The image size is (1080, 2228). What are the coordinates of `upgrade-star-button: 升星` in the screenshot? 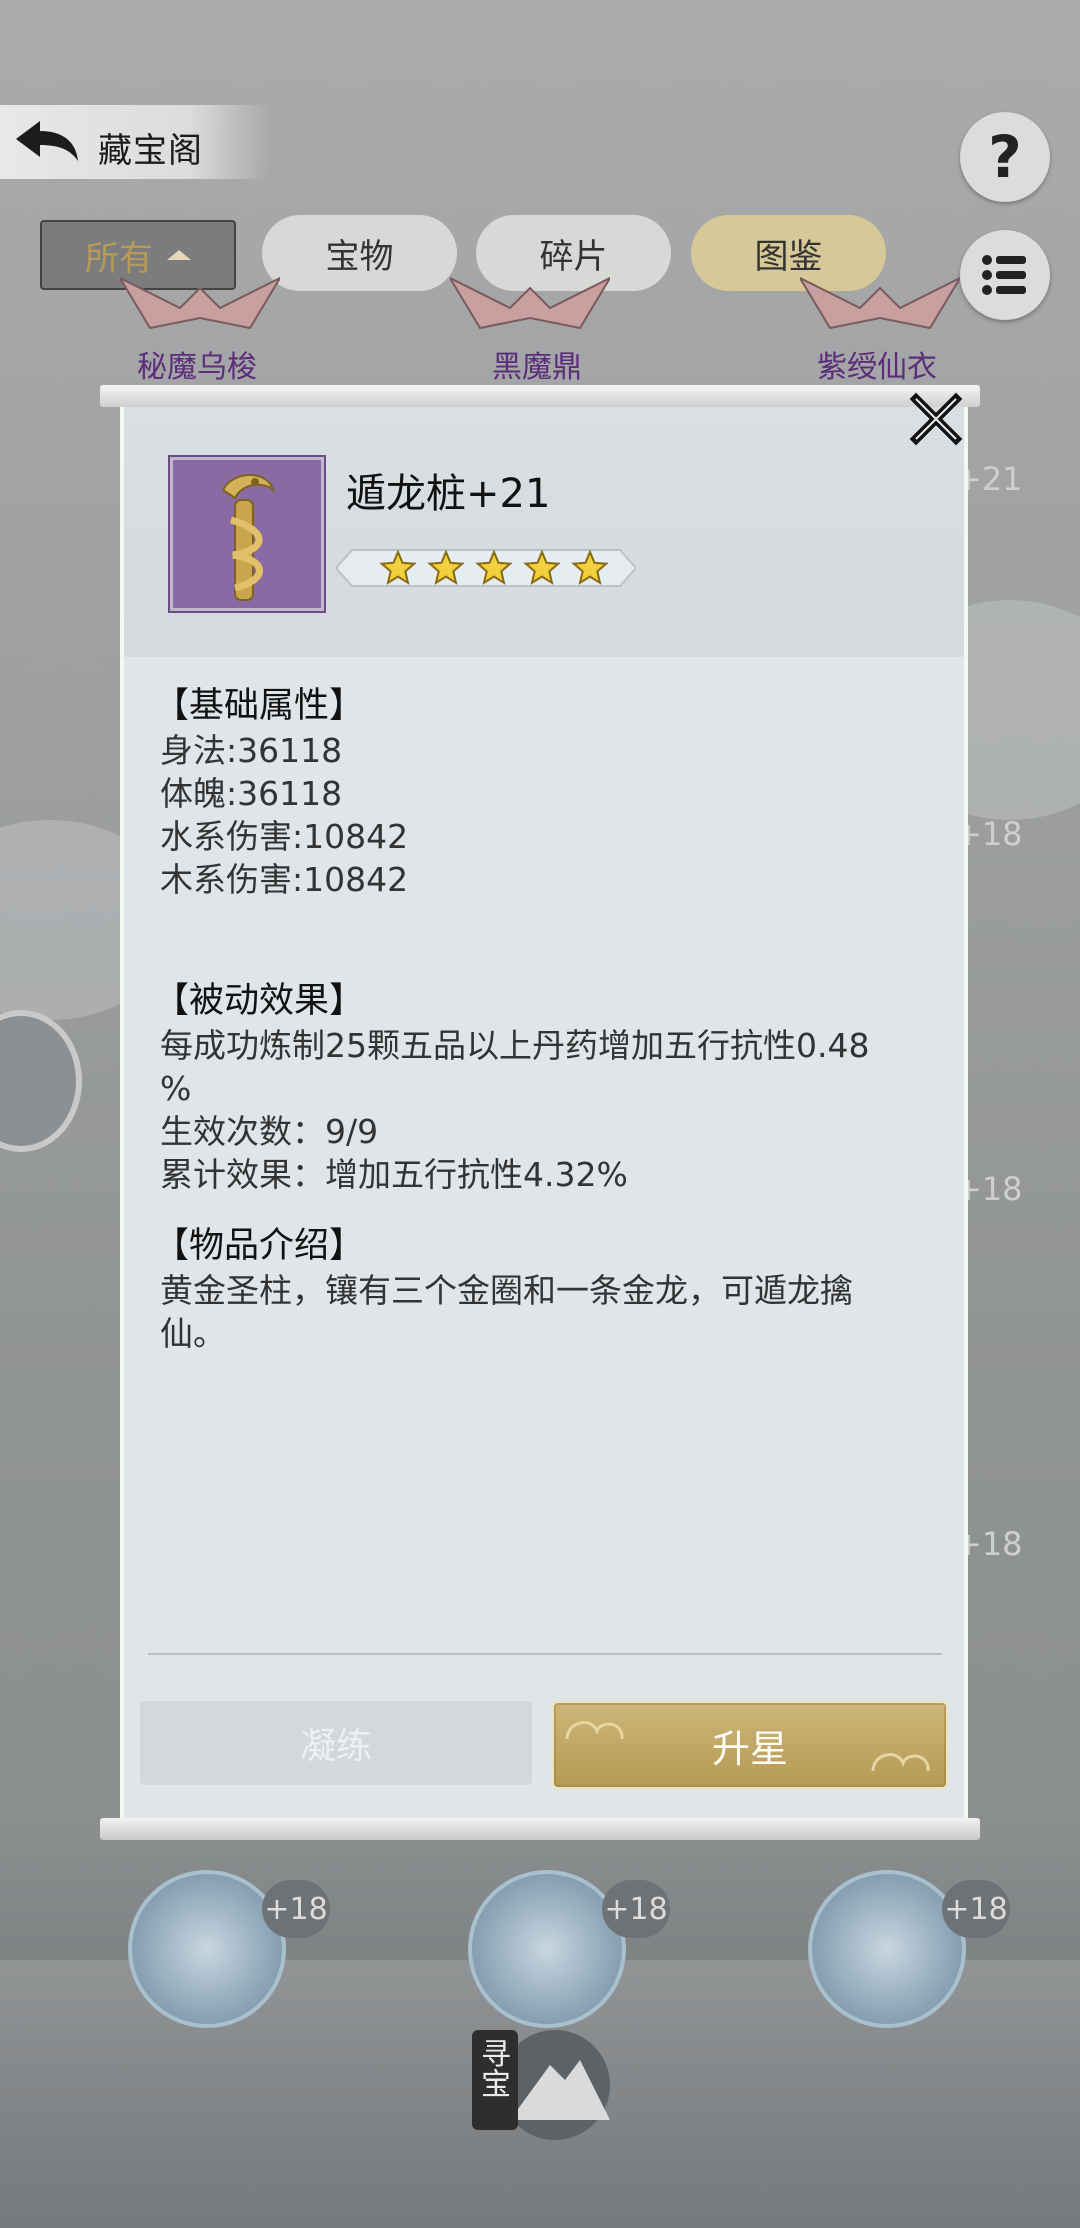 It's located at (750, 1745).